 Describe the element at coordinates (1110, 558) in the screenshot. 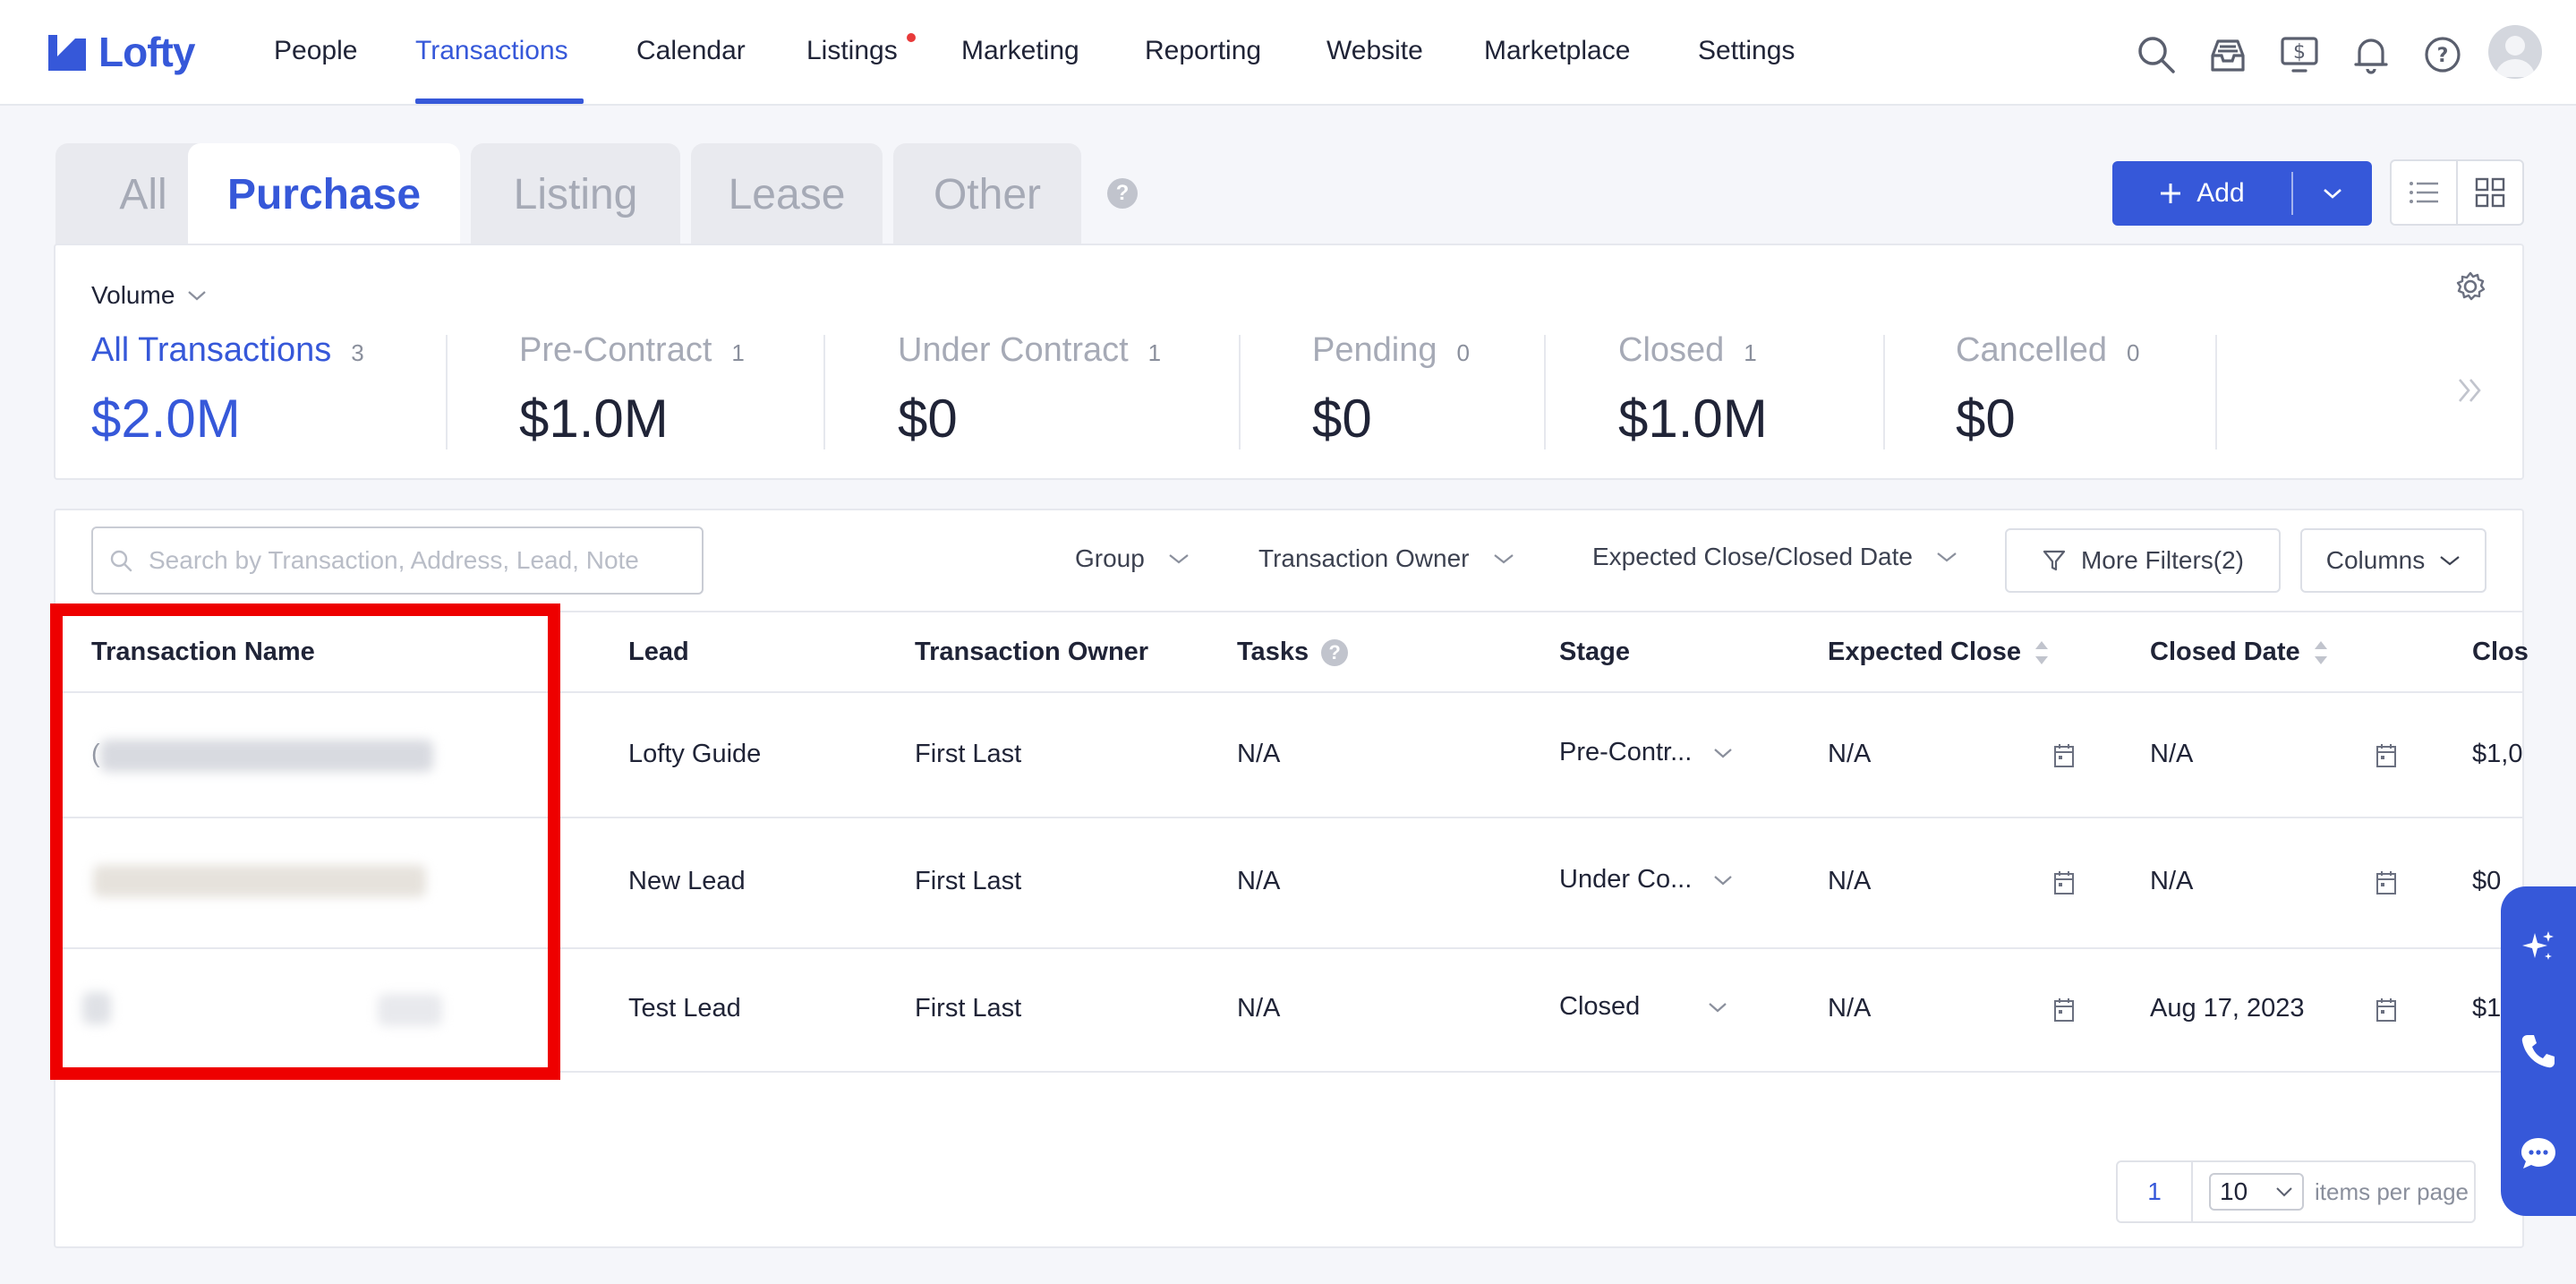

I see `group-label: Group` at that location.